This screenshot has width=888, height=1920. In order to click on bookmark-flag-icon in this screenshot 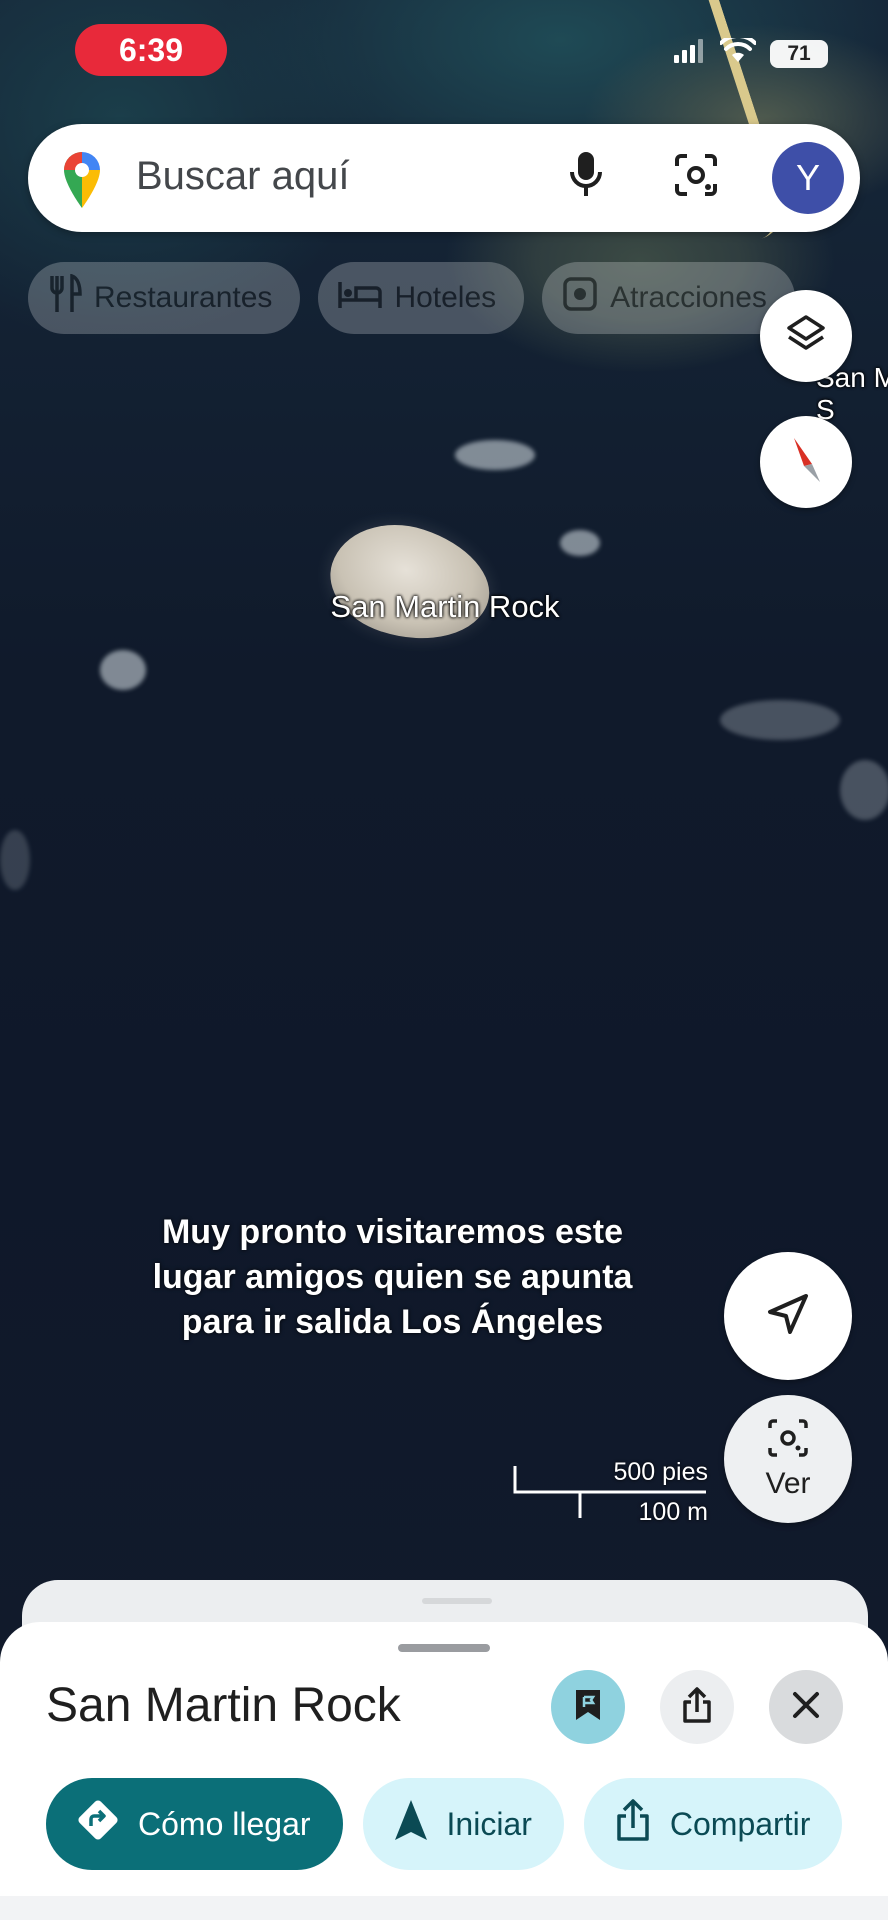, I will do `click(588, 1707)`.